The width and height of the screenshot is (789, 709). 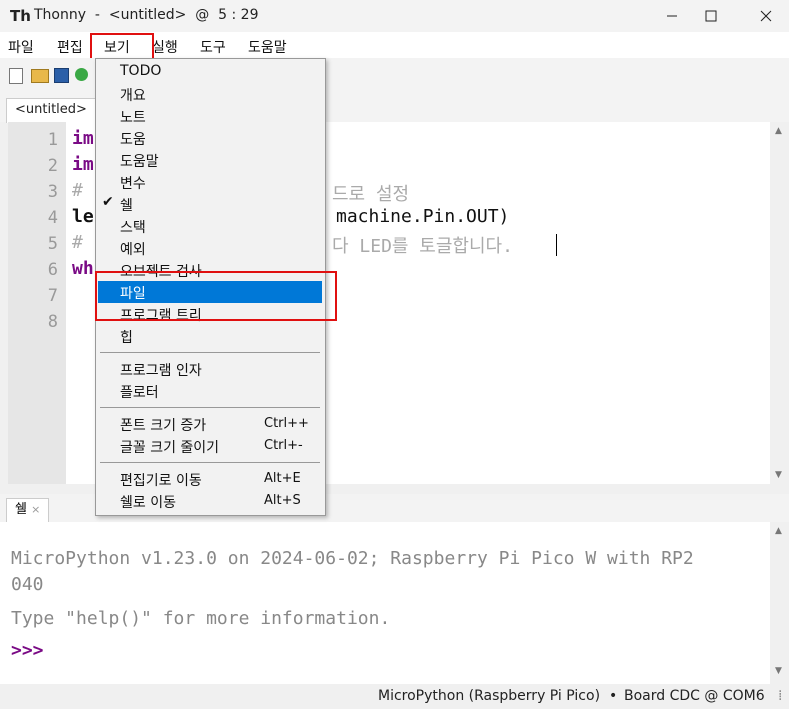 What do you see at coordinates (556, 245) in the screenshot?
I see `text-cursor` at bounding box center [556, 245].